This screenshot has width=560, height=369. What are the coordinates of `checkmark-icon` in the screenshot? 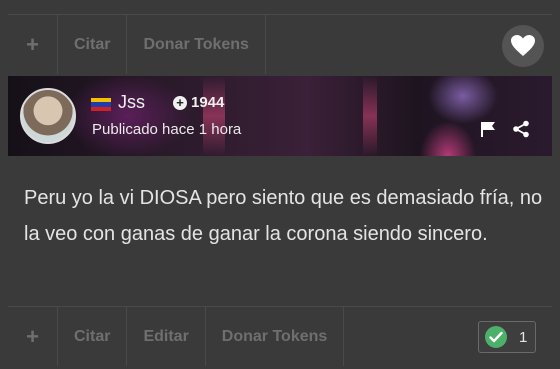 It's located at (496, 337).